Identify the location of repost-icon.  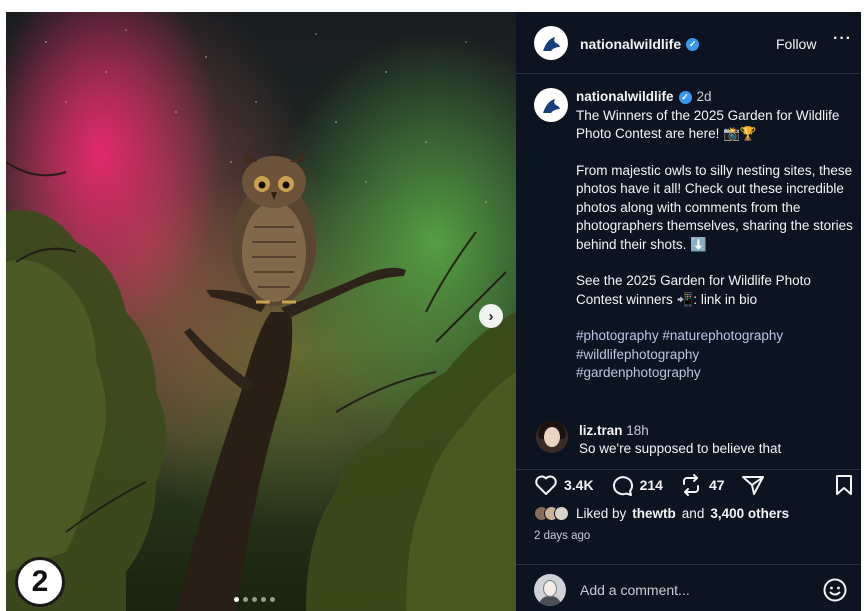
(691, 485).